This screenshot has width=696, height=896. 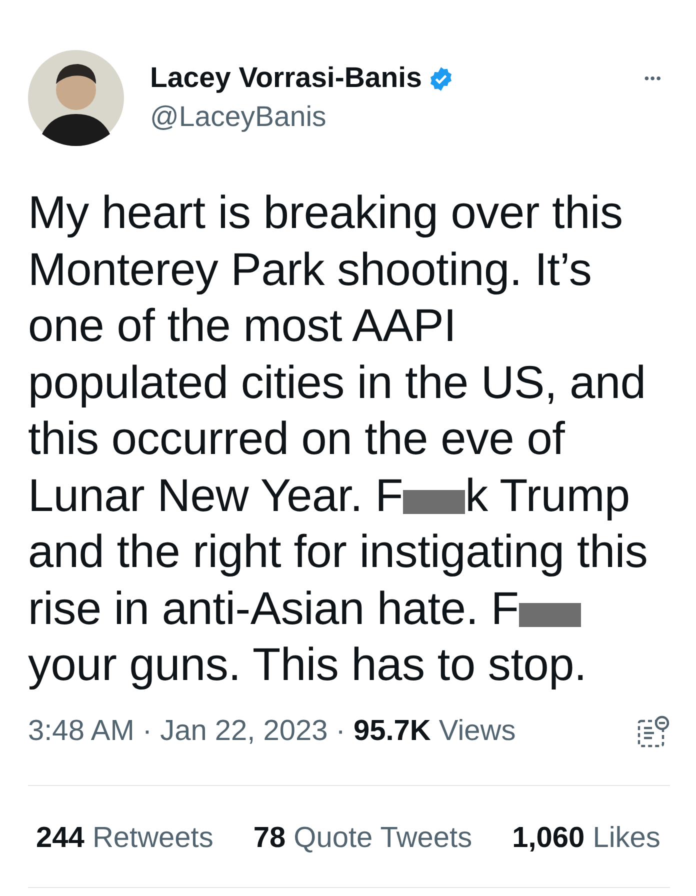 What do you see at coordinates (125, 838) in the screenshot?
I see `stat-link: 244 Retweets` at bounding box center [125, 838].